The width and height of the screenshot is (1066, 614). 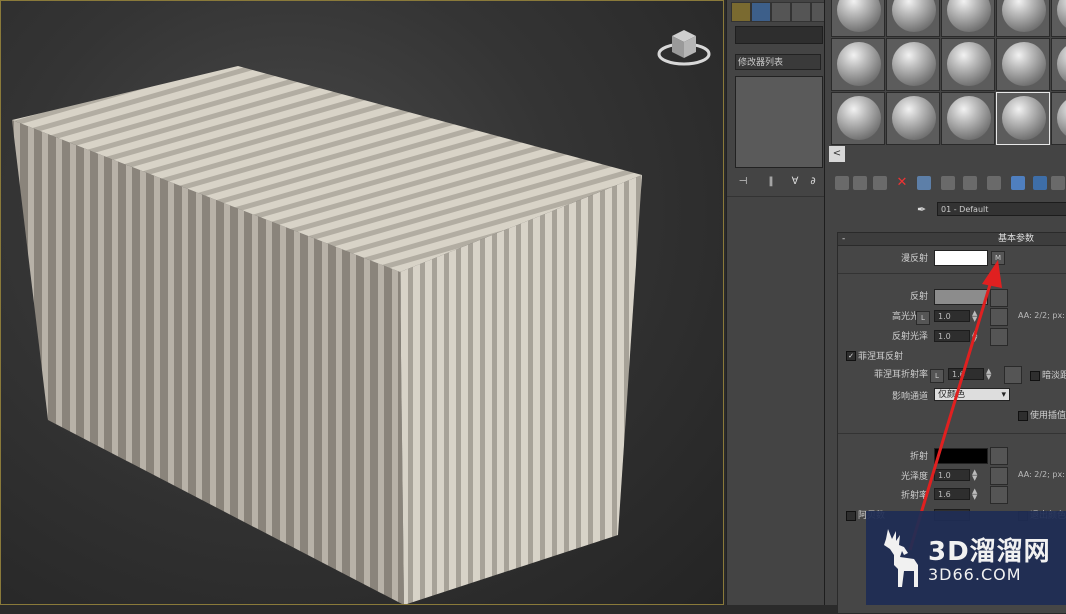 I want to click on display-tab-icon, so click(x=818, y=12).